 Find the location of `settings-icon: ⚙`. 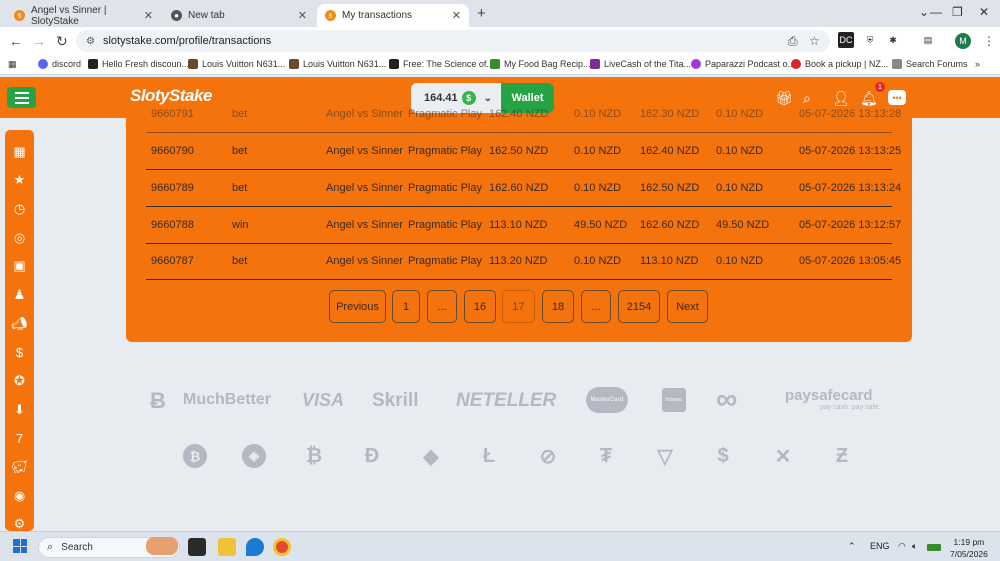

settings-icon: ⚙ is located at coordinates (19, 524).